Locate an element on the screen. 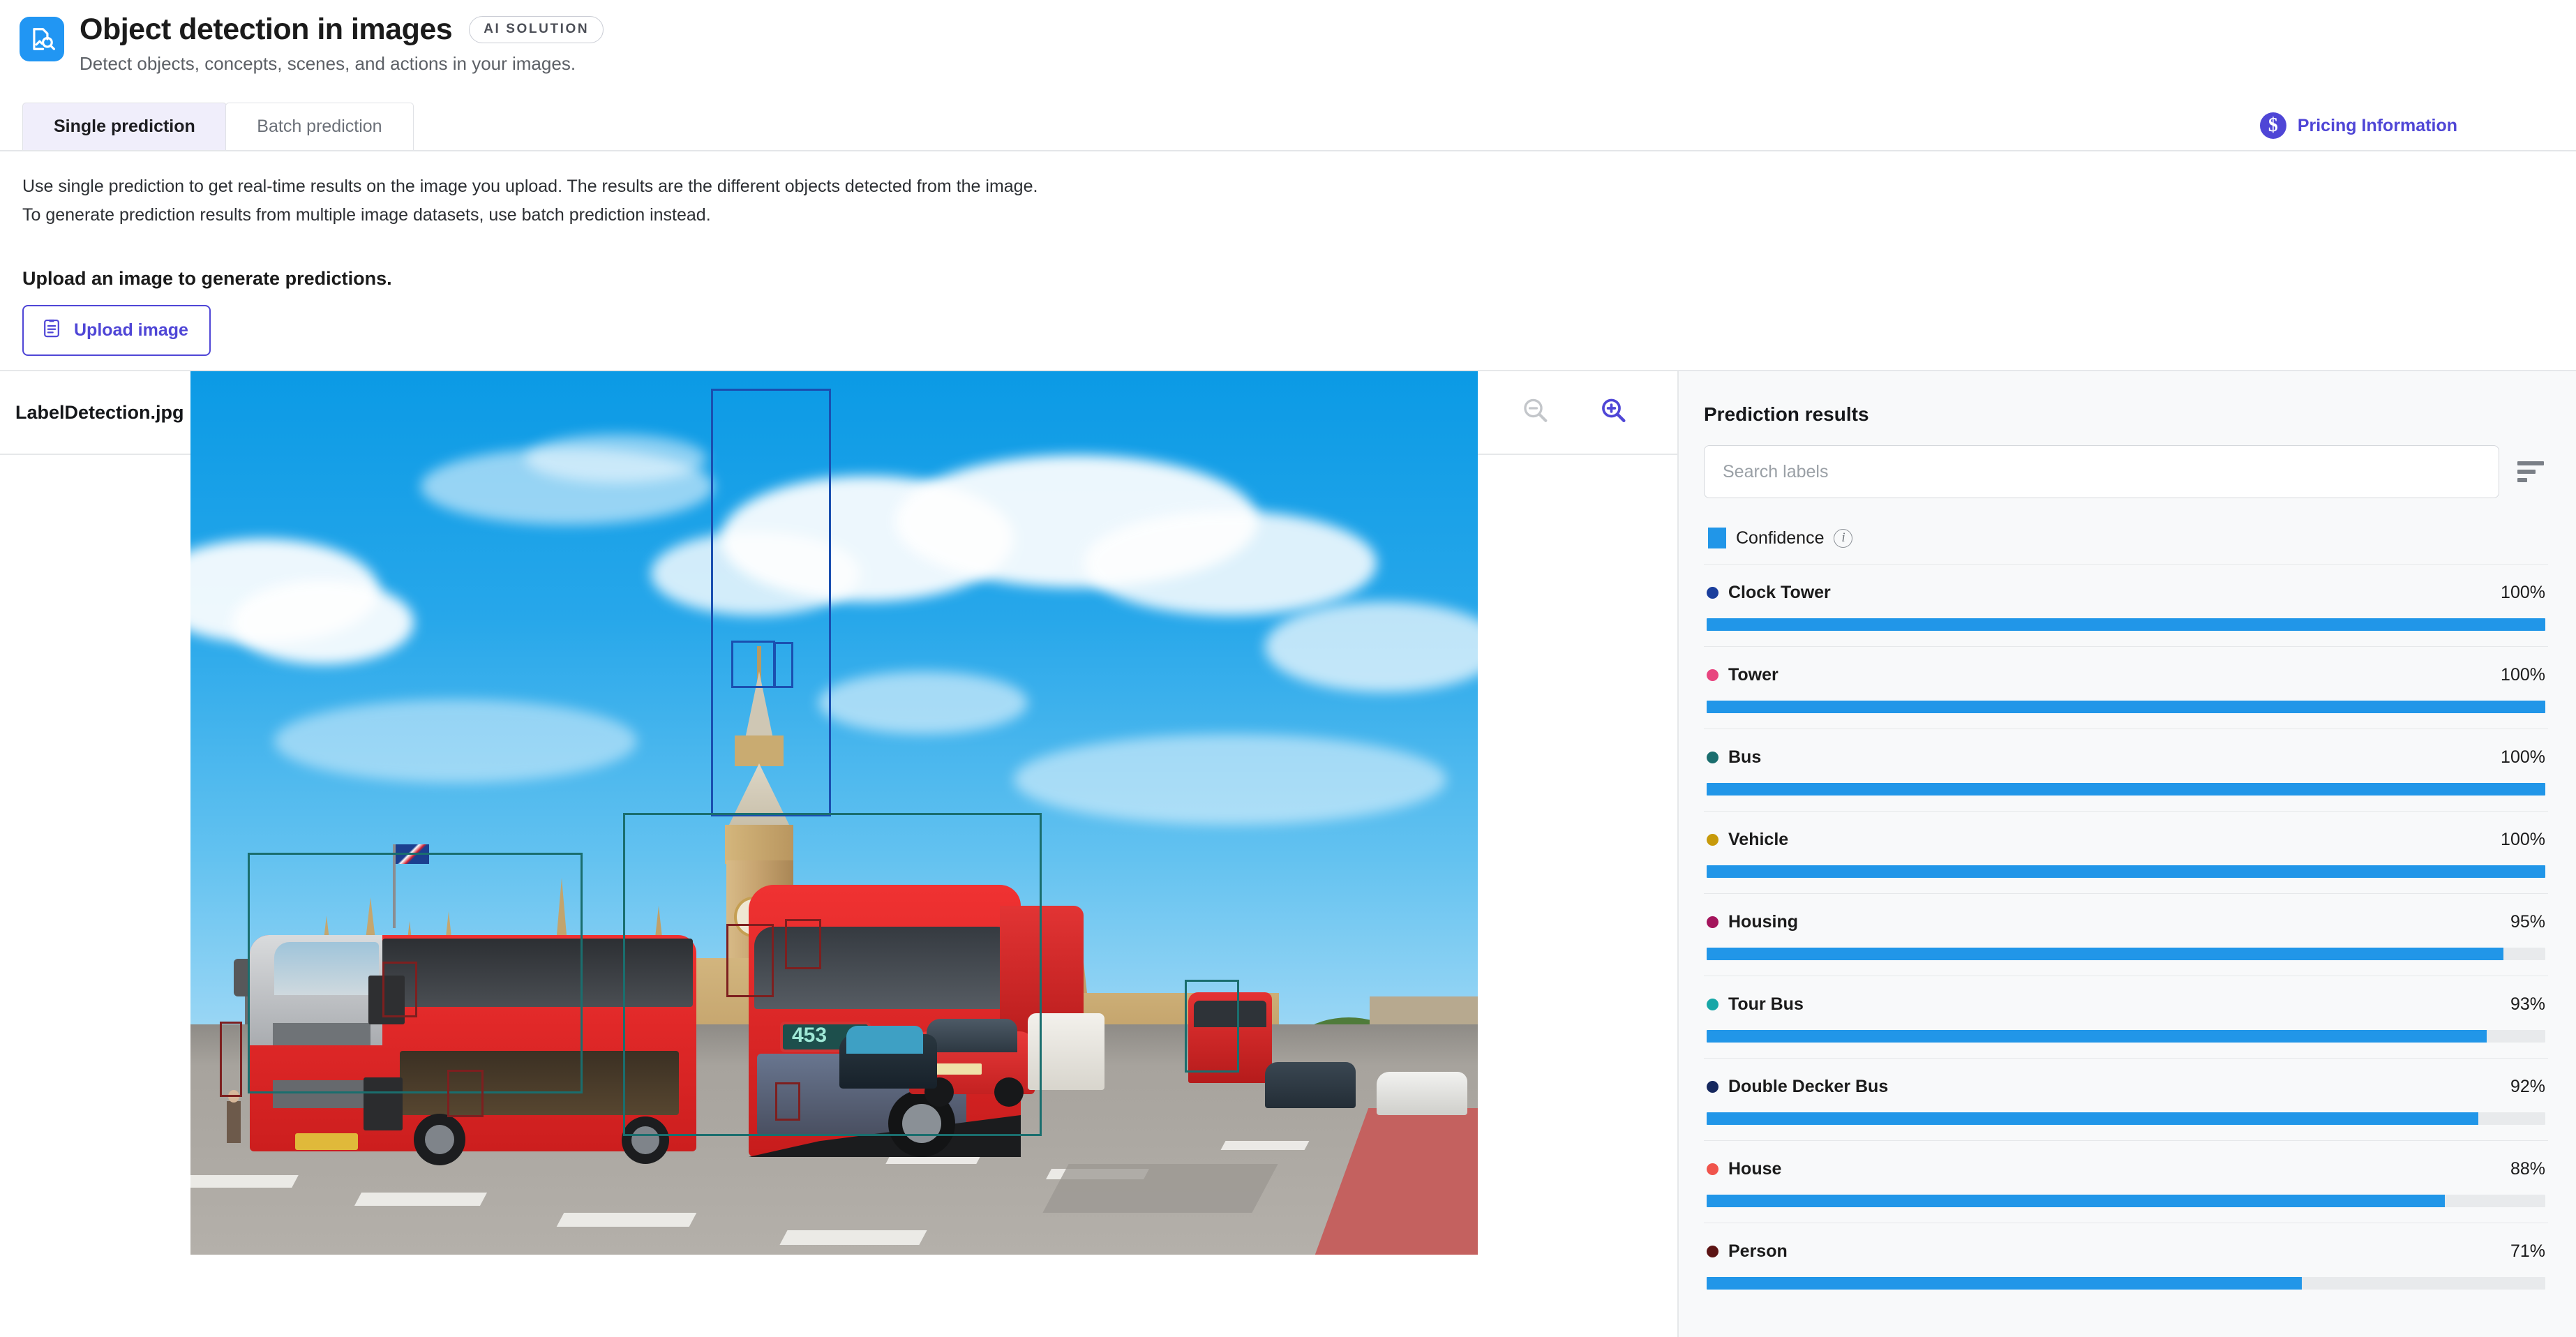  prediction-result-header: Tower 100% is located at coordinates (2126, 675).